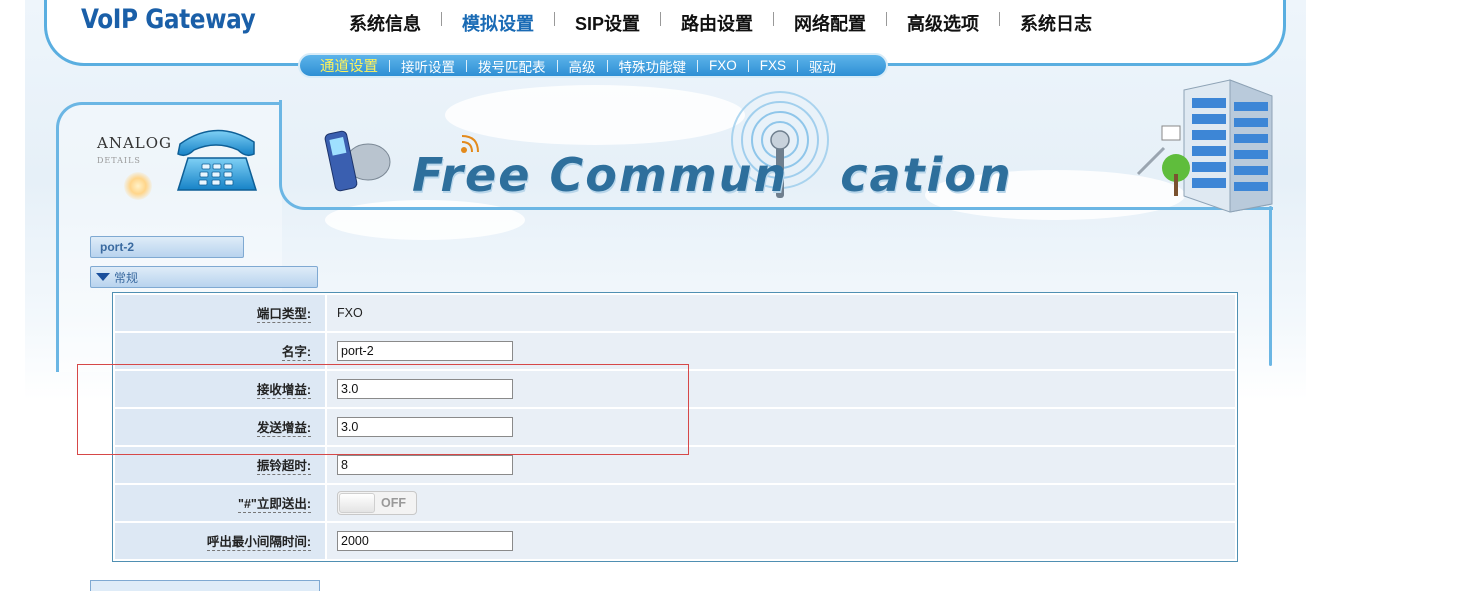 This screenshot has width=1484, height=591. Describe the element at coordinates (217, 160) in the screenshot. I see `telephone-icon` at that location.